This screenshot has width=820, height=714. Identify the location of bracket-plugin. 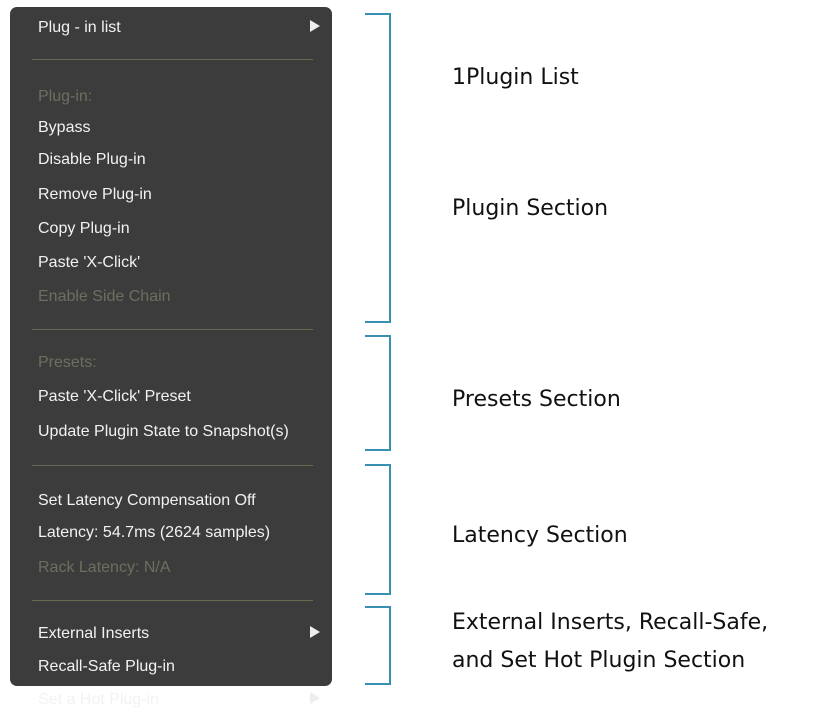
(378, 168).